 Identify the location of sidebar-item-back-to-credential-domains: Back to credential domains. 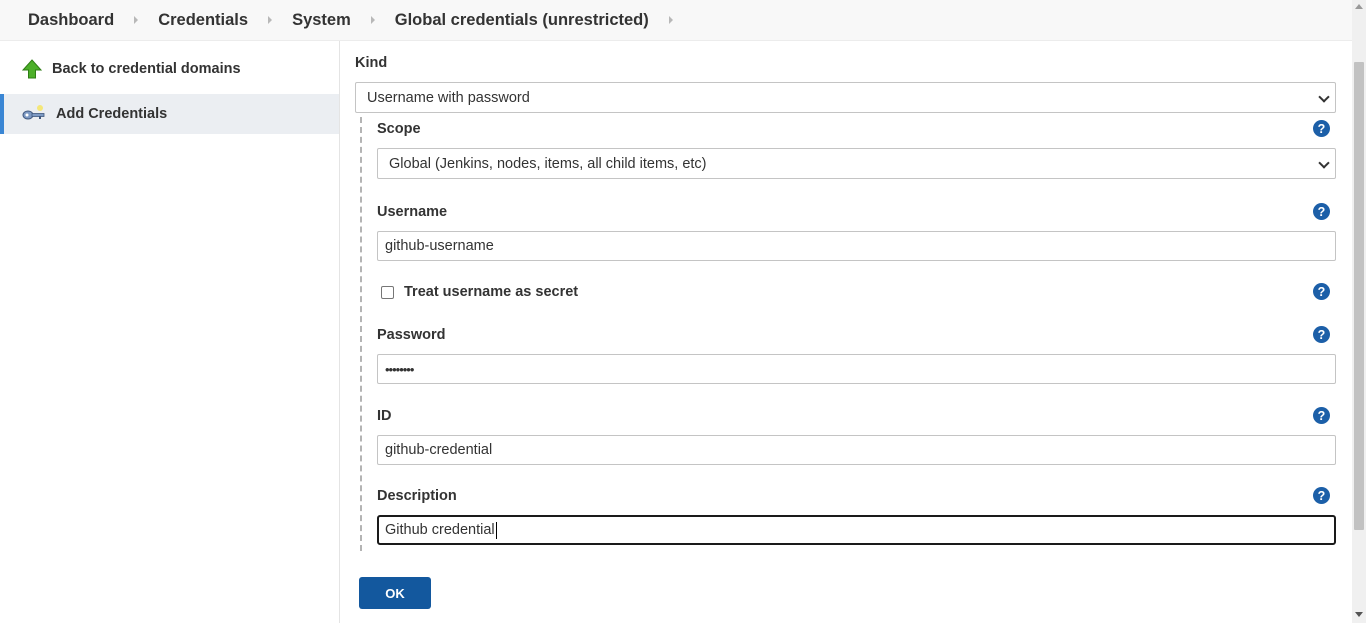
(169, 69).